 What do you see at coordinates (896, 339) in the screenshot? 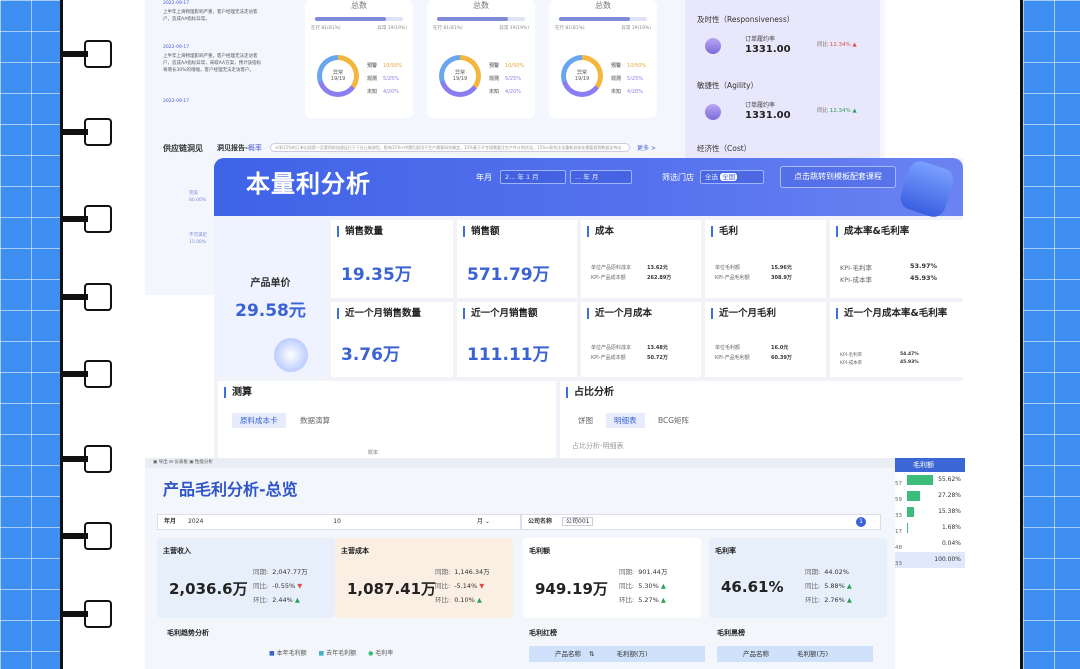
I see `metric-month-cost-margin-rate: 近一个月成本率&毛利率 KPI-毛利率 54.47% KPI-成本率 45.93%` at bounding box center [896, 339].